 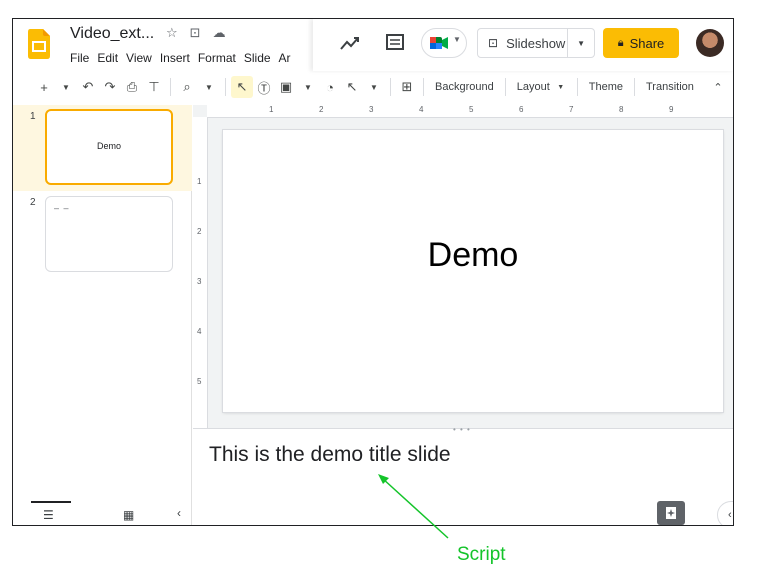 What do you see at coordinates (413, 506) in the screenshot?
I see `annotation-arrow` at bounding box center [413, 506].